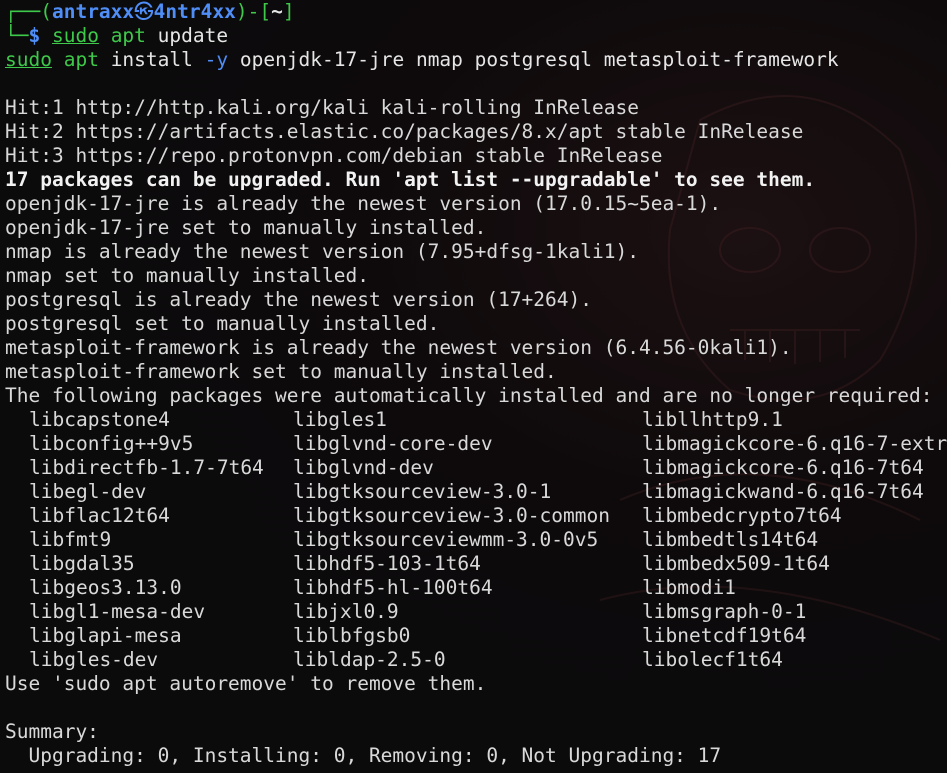  What do you see at coordinates (28, 59) in the screenshot?
I see `command2-sudo: sudo` at bounding box center [28, 59].